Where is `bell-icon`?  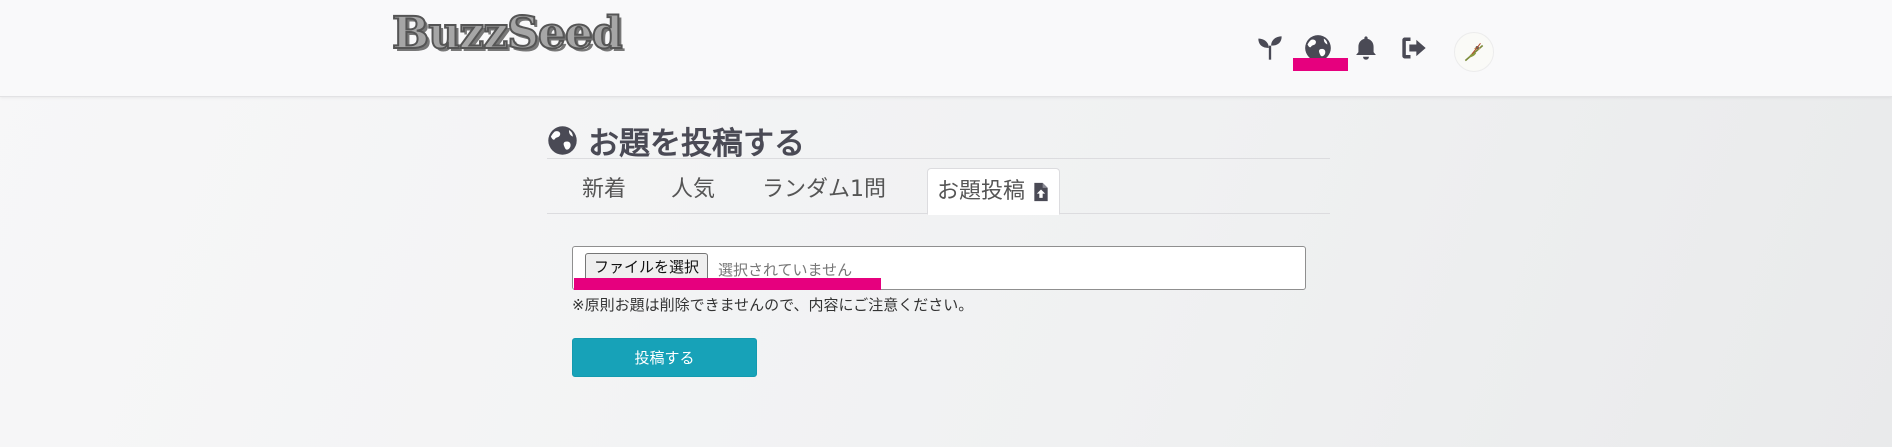 bell-icon is located at coordinates (1366, 48).